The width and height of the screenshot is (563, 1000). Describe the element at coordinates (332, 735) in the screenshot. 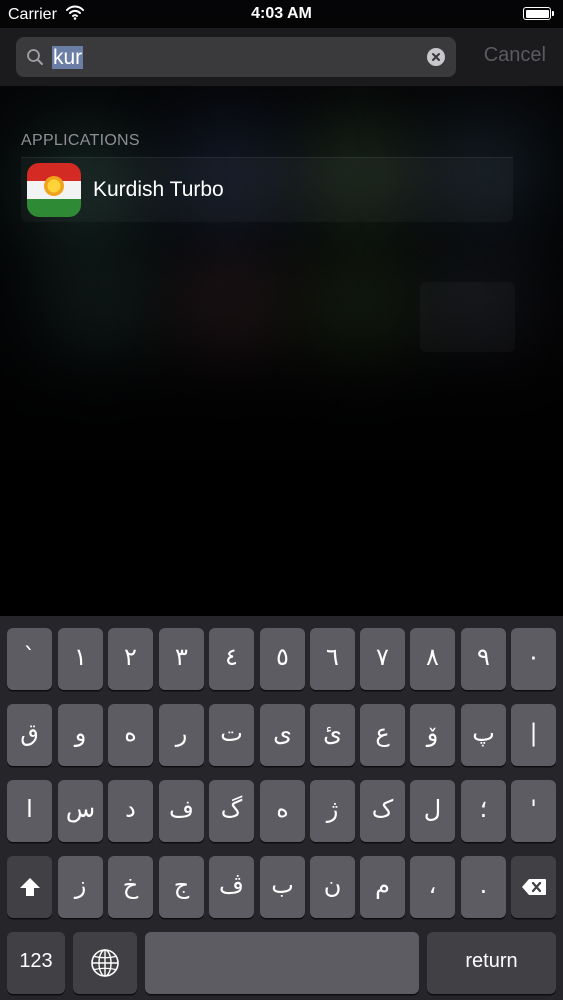

I see `key: ئ` at that location.